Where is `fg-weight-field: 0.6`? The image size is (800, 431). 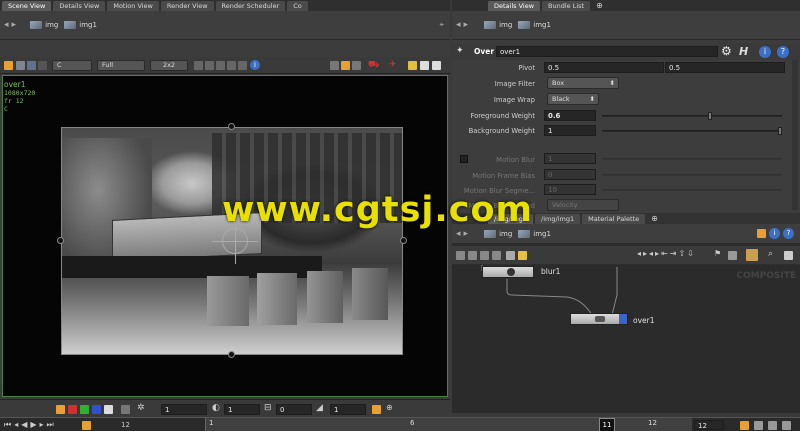 fg-weight-field: 0.6 is located at coordinates (570, 115).